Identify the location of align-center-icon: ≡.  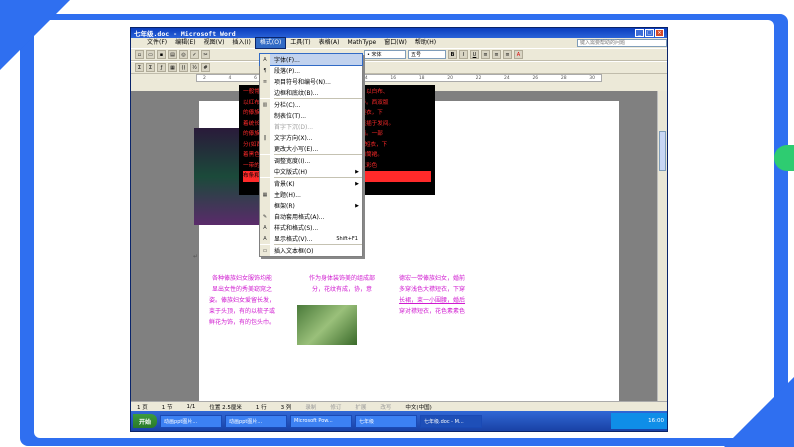
(496, 54).